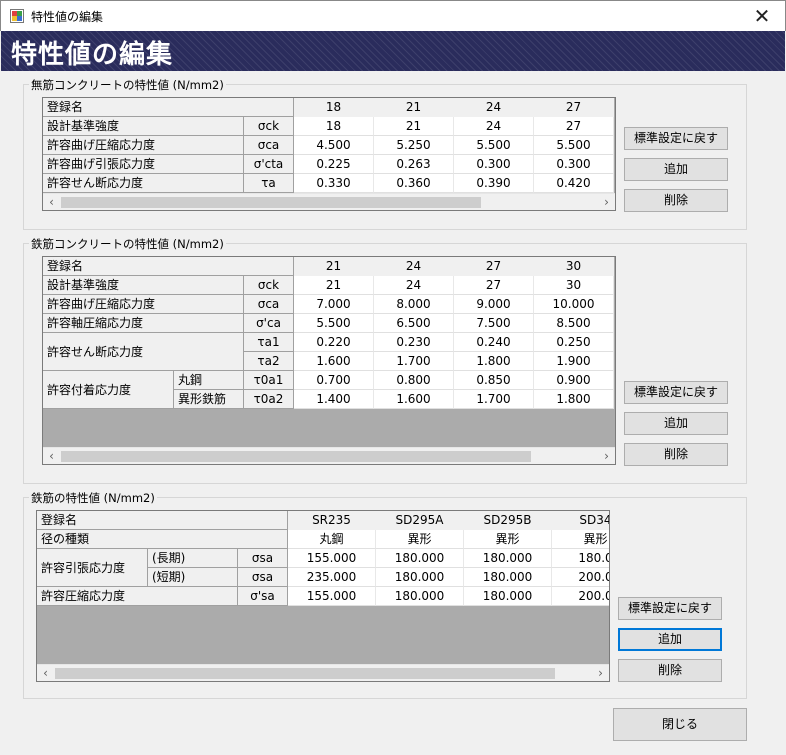  I want to click on rebar-reset-button: 標準設定に戻す, so click(670, 608).